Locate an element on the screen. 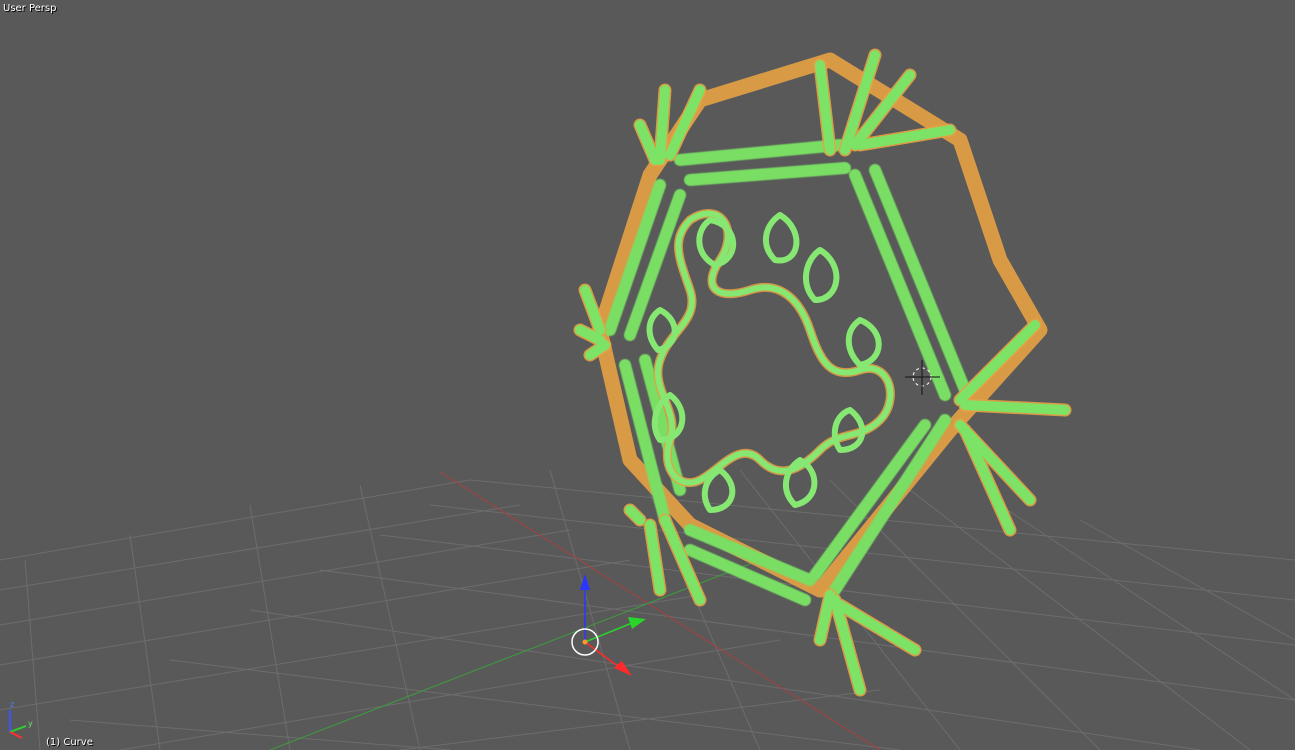 The width and height of the screenshot is (1295, 750). gizmo-y-label: y is located at coordinates (30, 723).